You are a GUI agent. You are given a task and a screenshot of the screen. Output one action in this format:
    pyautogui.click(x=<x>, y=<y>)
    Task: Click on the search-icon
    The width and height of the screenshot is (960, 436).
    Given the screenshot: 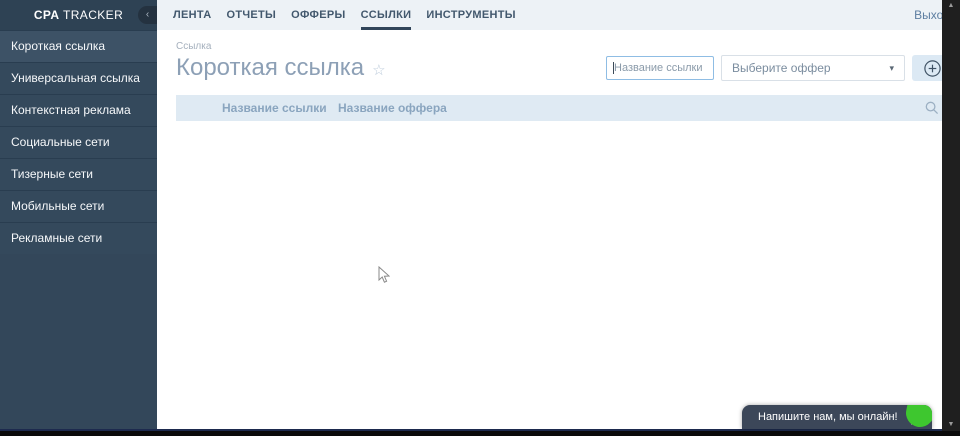 What is the action you would take?
    pyautogui.click(x=932, y=108)
    